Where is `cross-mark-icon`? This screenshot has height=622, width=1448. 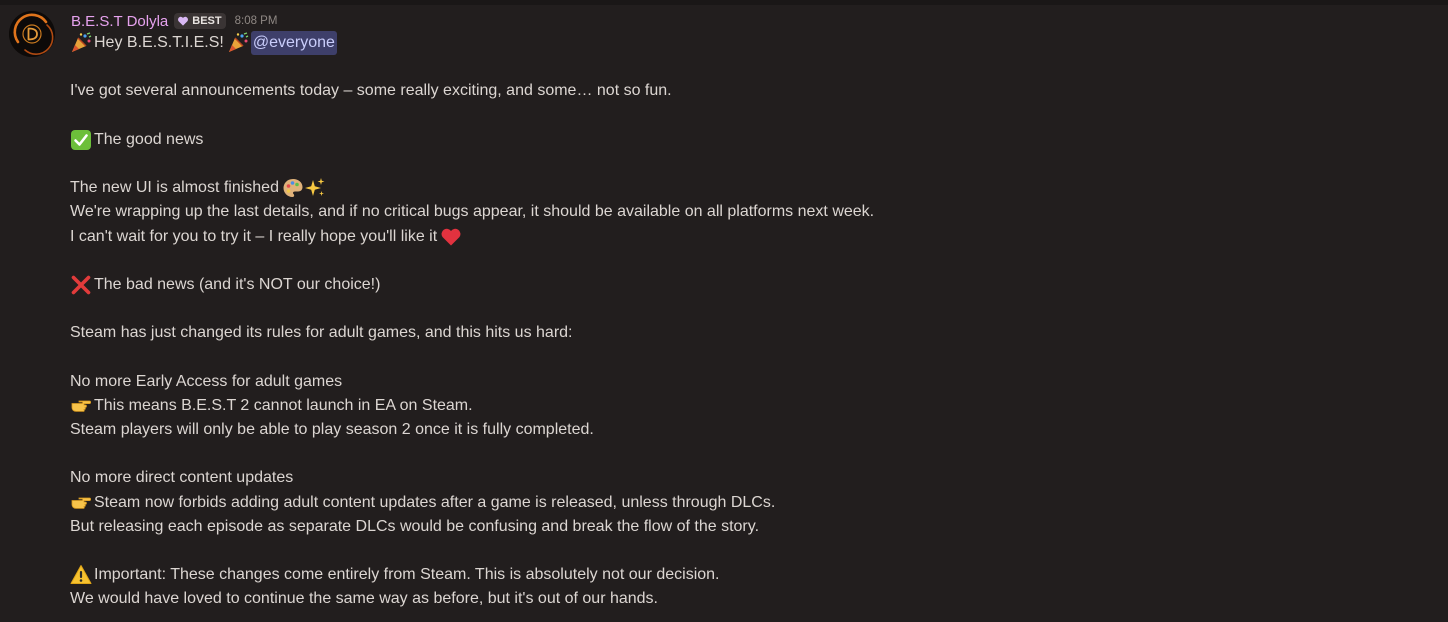
cross-mark-icon is located at coordinates (81, 285).